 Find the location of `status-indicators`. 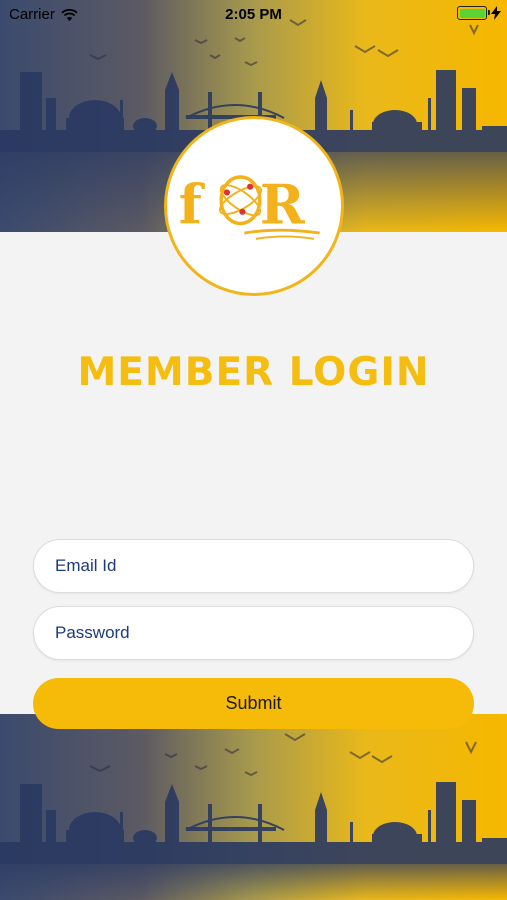

status-indicators is located at coordinates (479, 13).